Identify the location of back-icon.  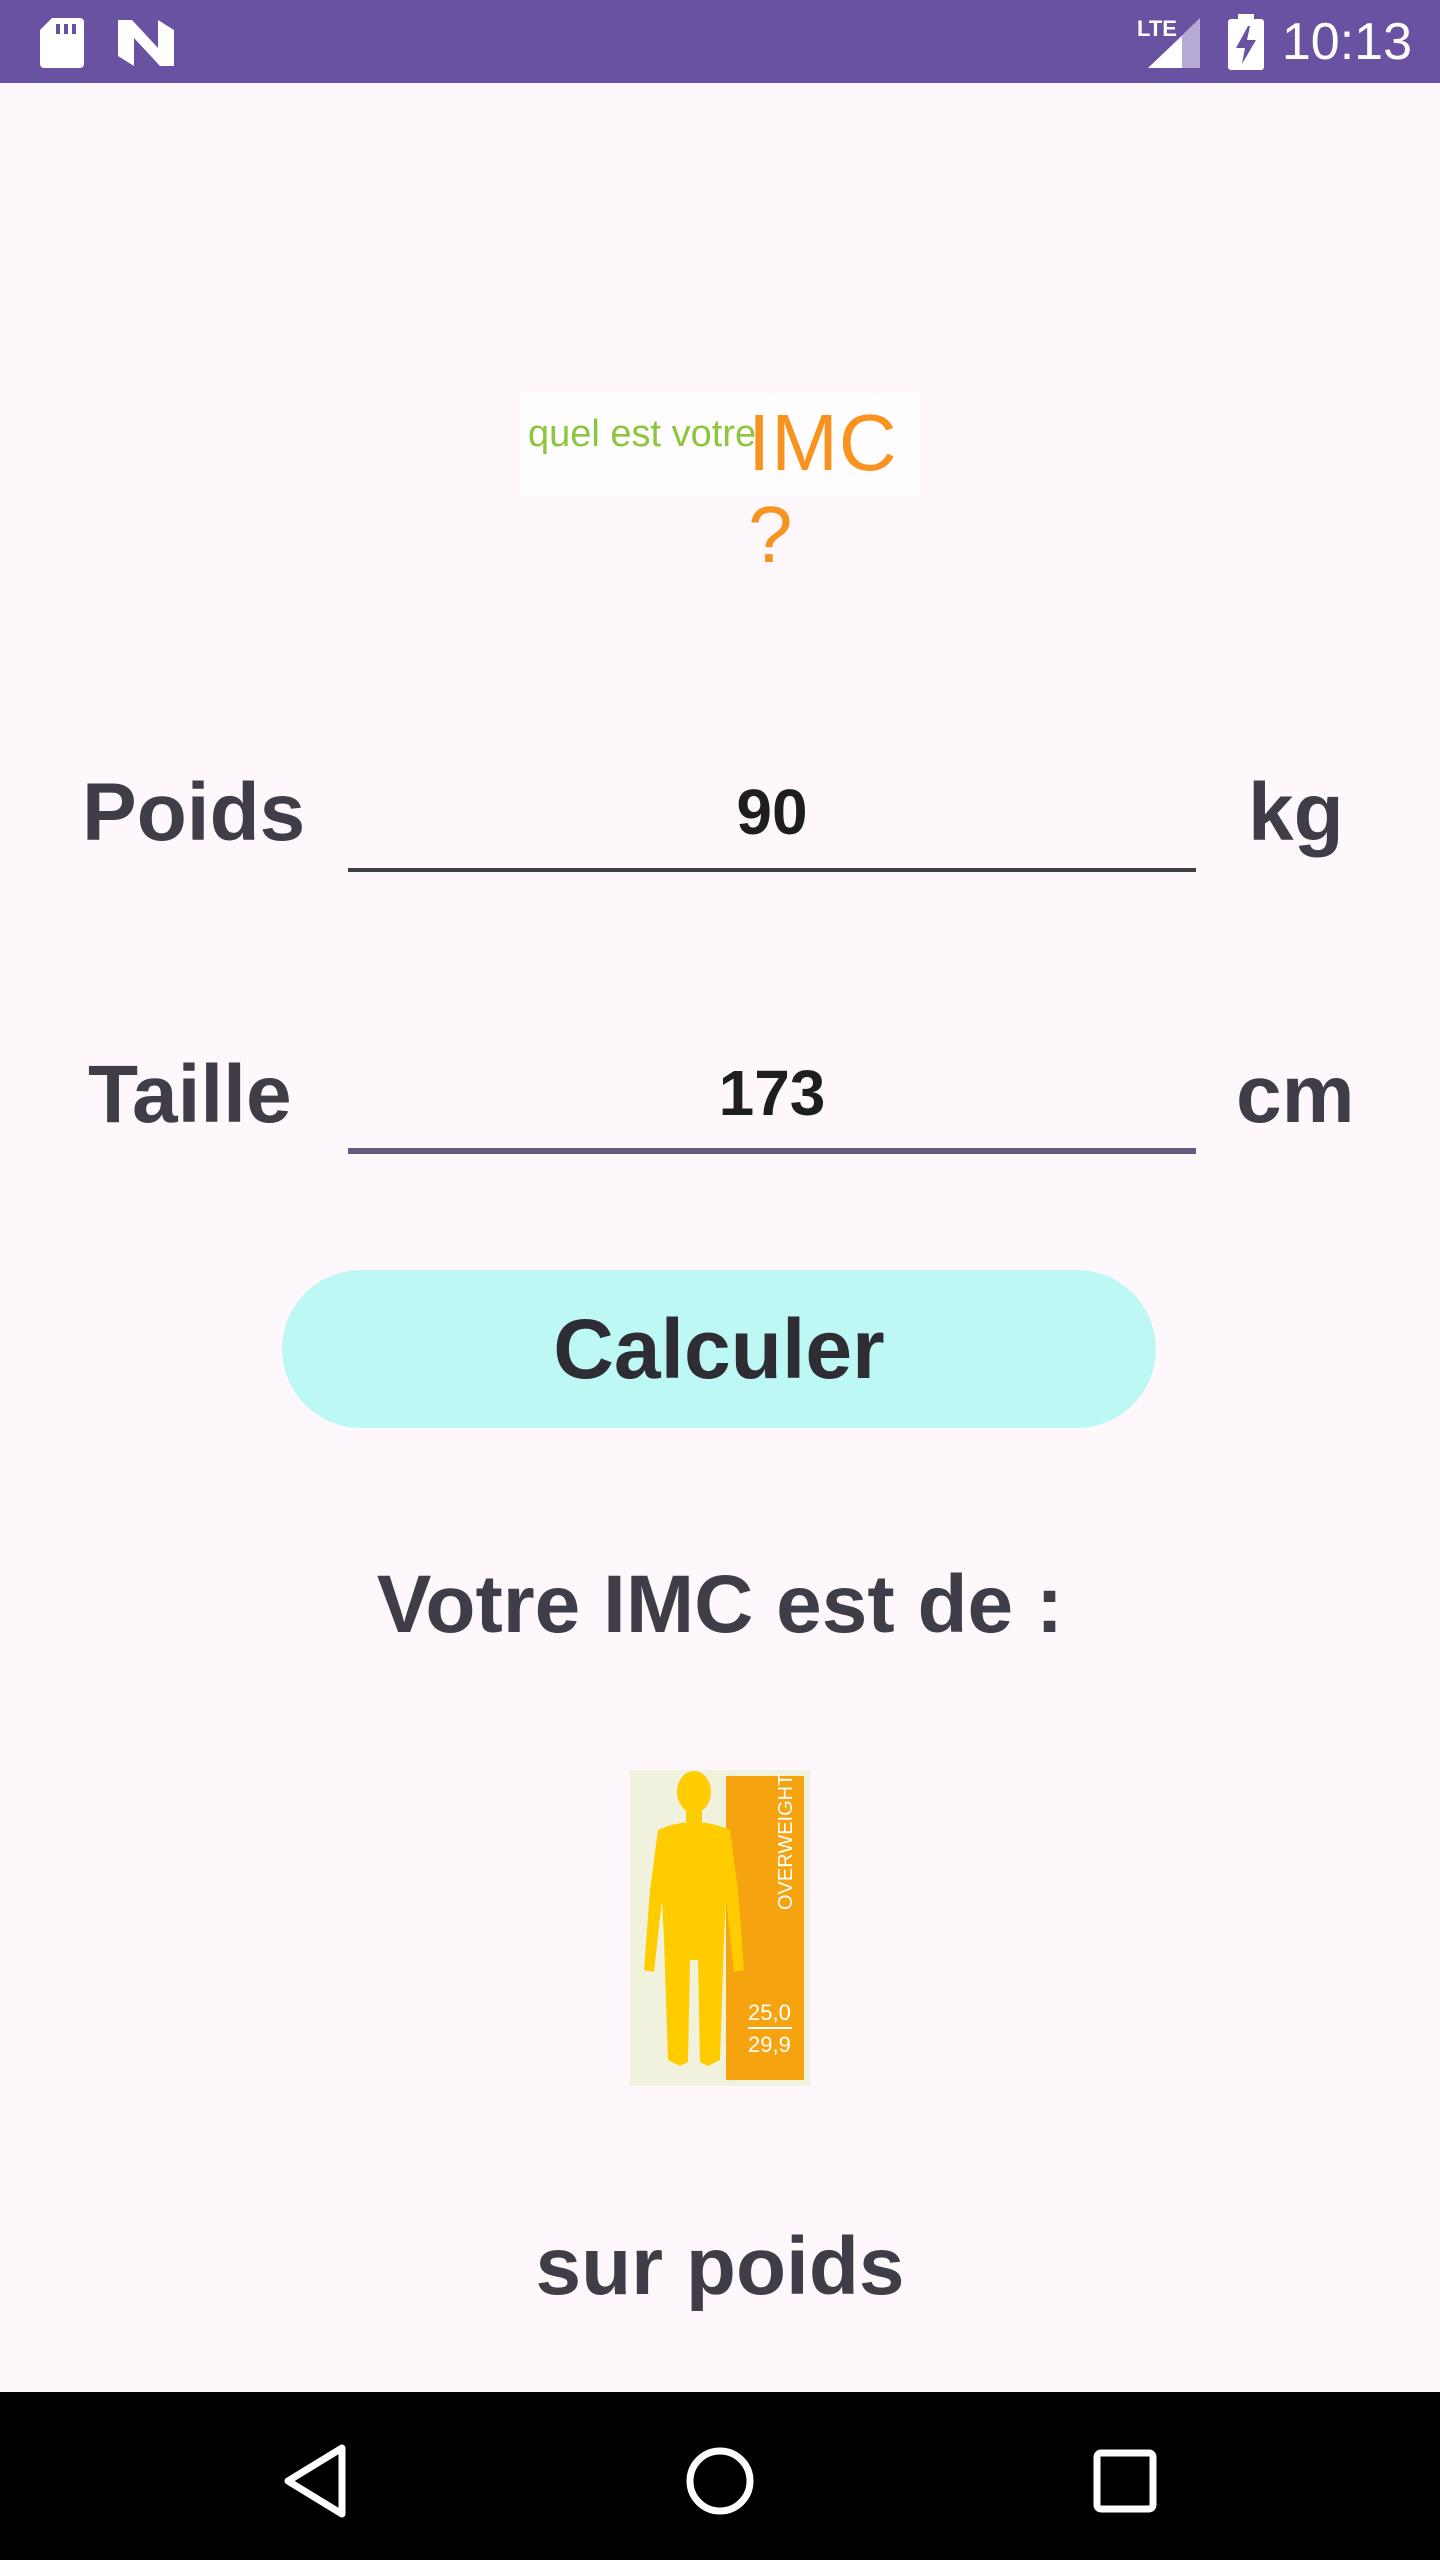
(317, 2481).